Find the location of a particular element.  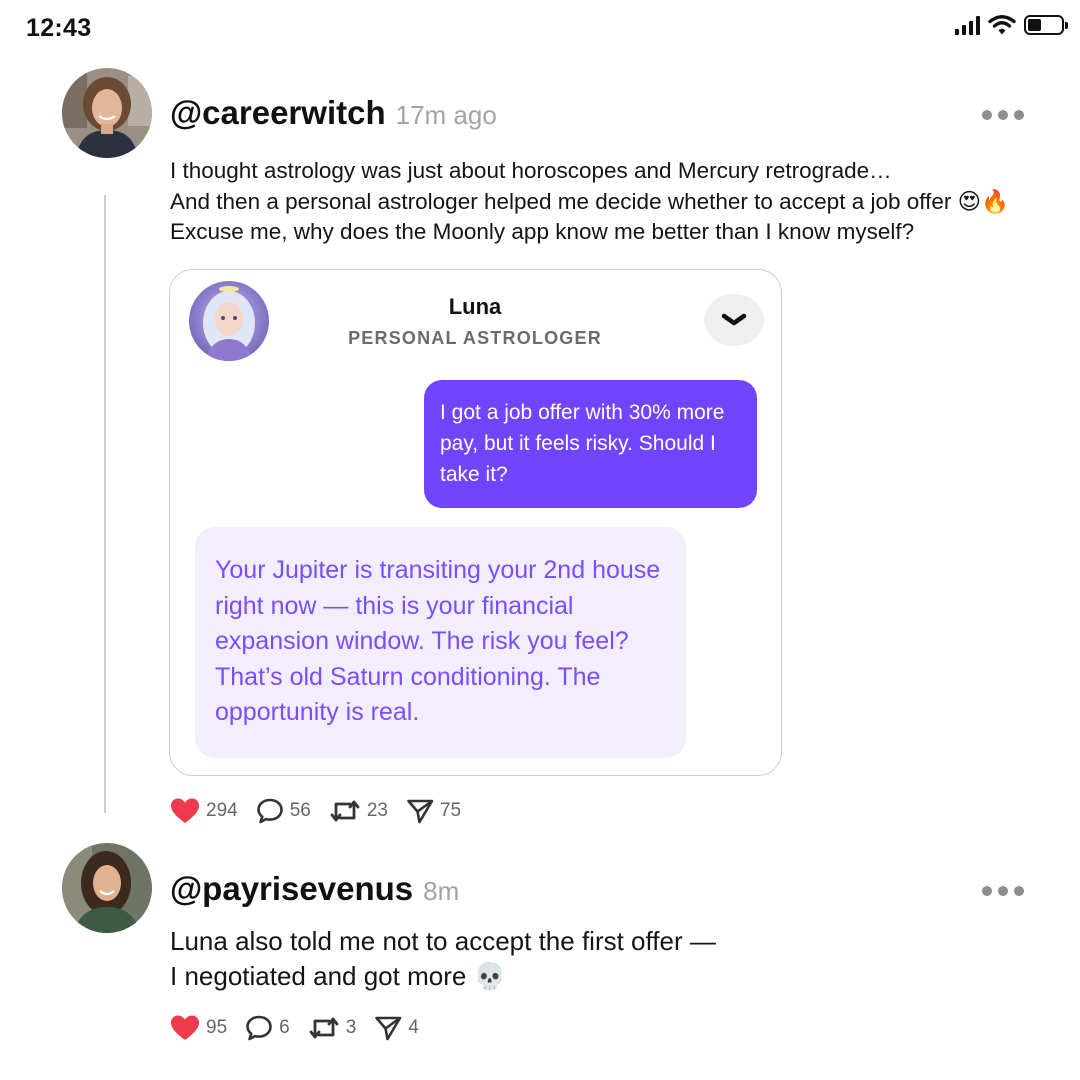

share-button: 75 is located at coordinates (433, 811).